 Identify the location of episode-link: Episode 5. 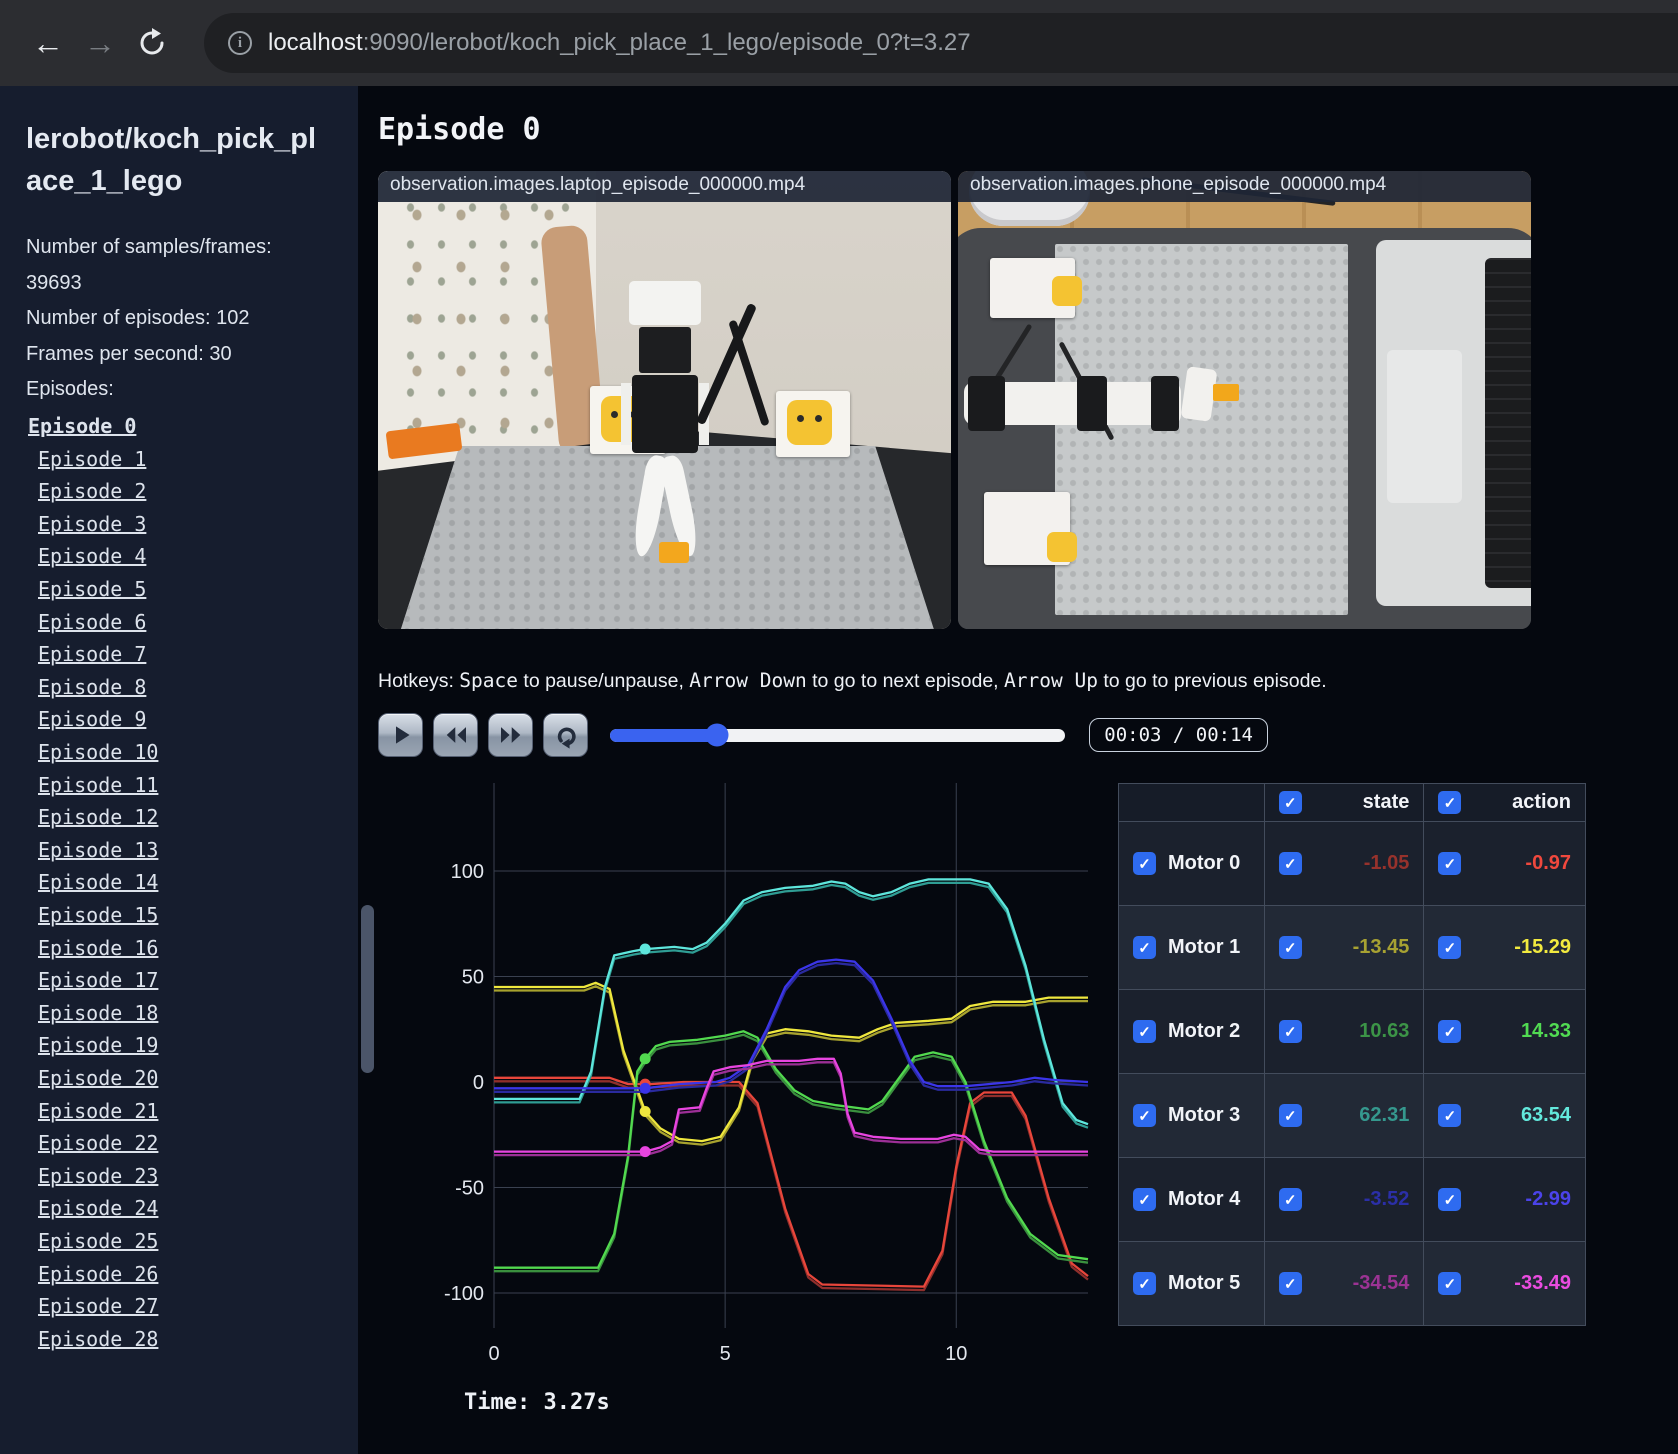
(185, 589).